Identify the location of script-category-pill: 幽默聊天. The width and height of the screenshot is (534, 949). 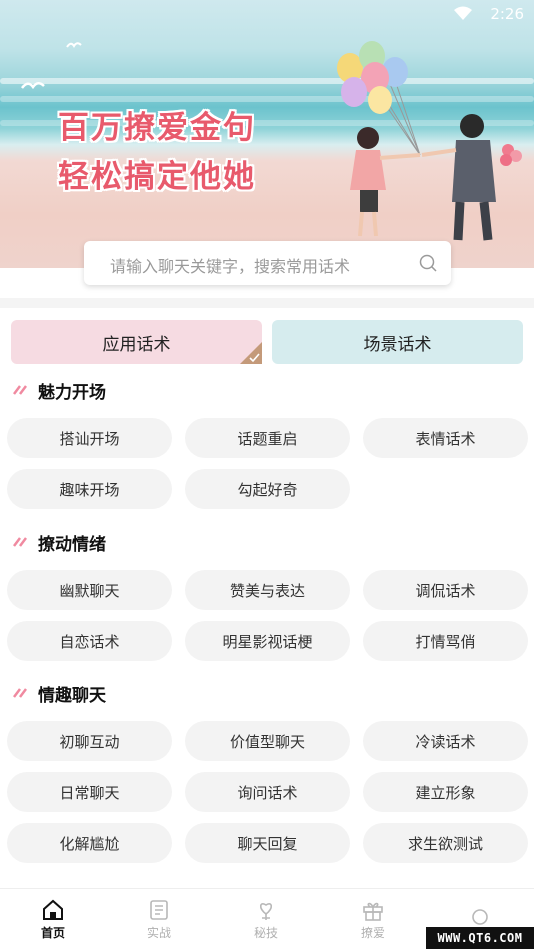
(89, 590).